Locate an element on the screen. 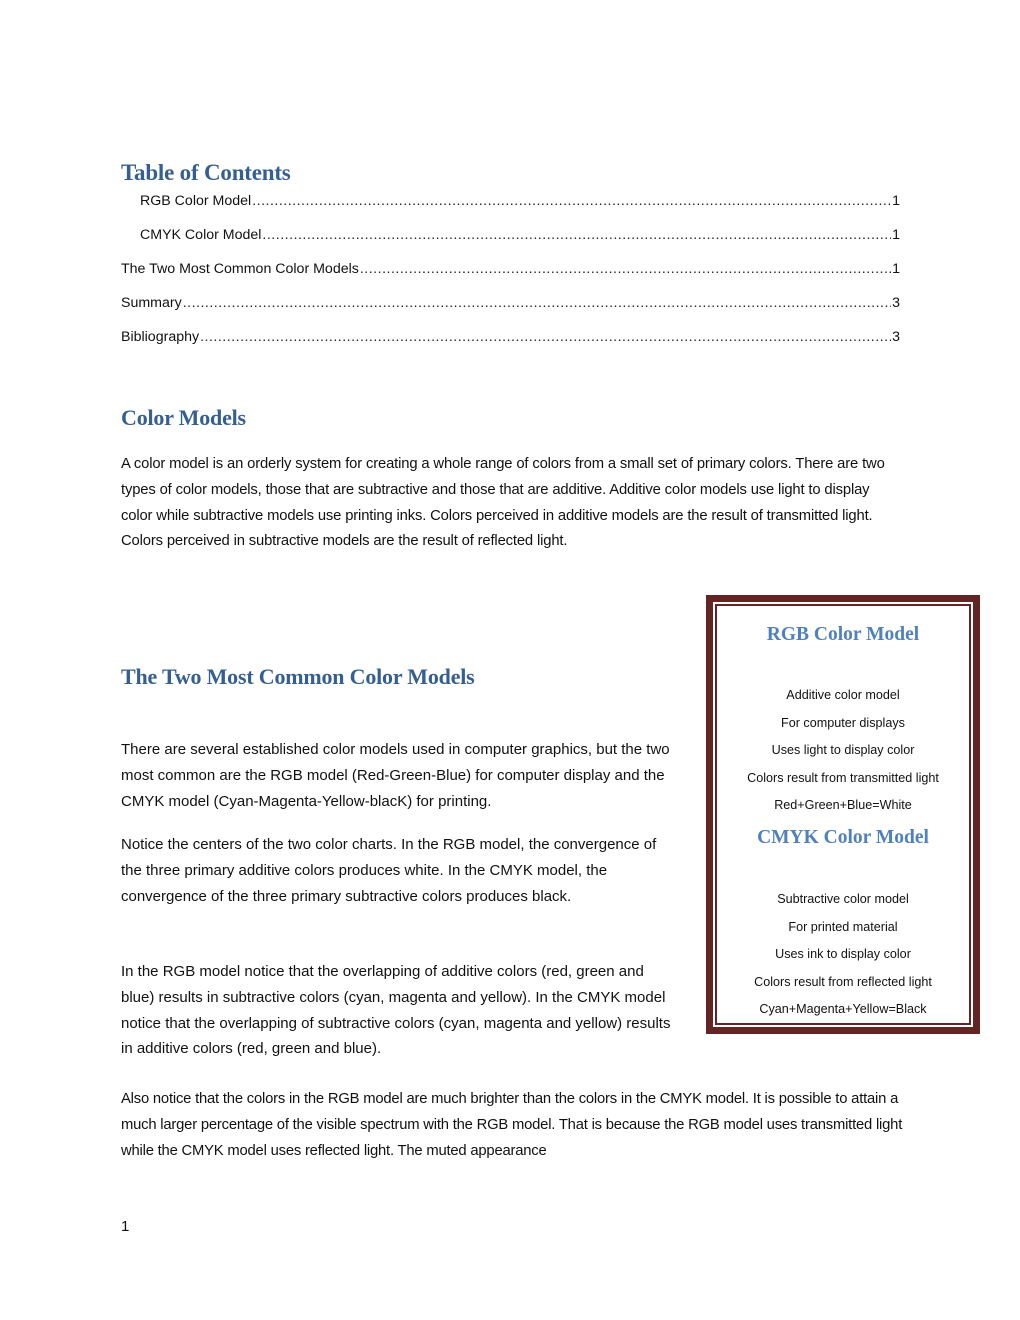 This screenshot has width=1020, height=1320. toc-entry-cmyk-color-model: CMYK Color Model 1 is located at coordinates (520, 237).